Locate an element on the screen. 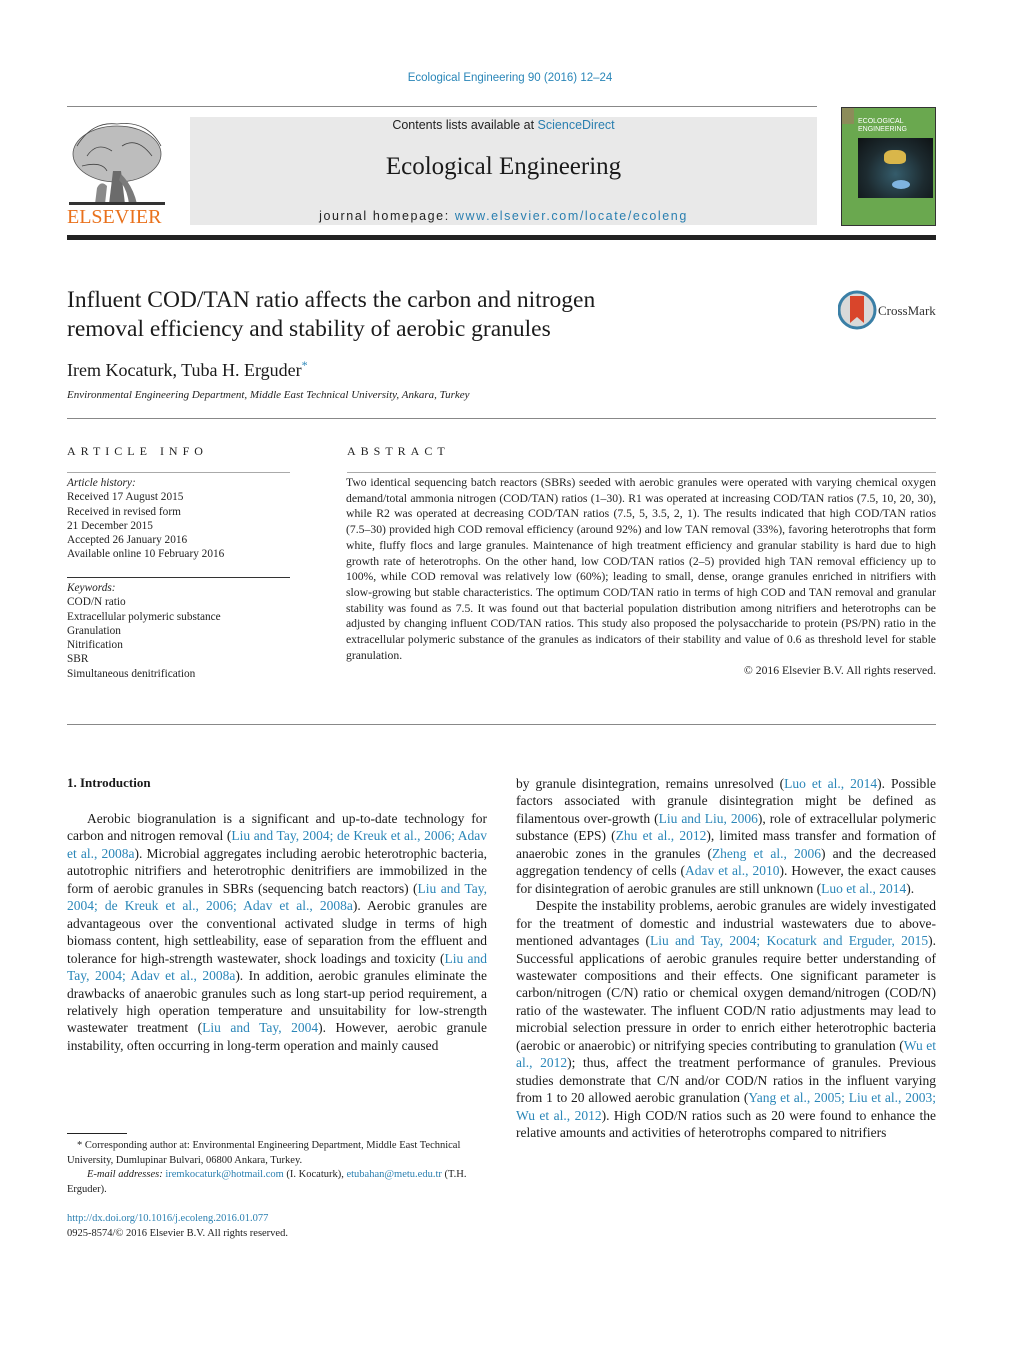  citation-link: Zhu et al., 2012 is located at coordinates (661, 835).